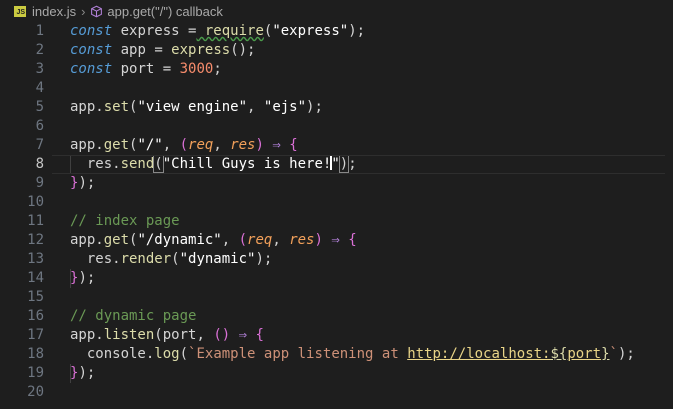  I want to click on function-name: log, so click(167, 354).